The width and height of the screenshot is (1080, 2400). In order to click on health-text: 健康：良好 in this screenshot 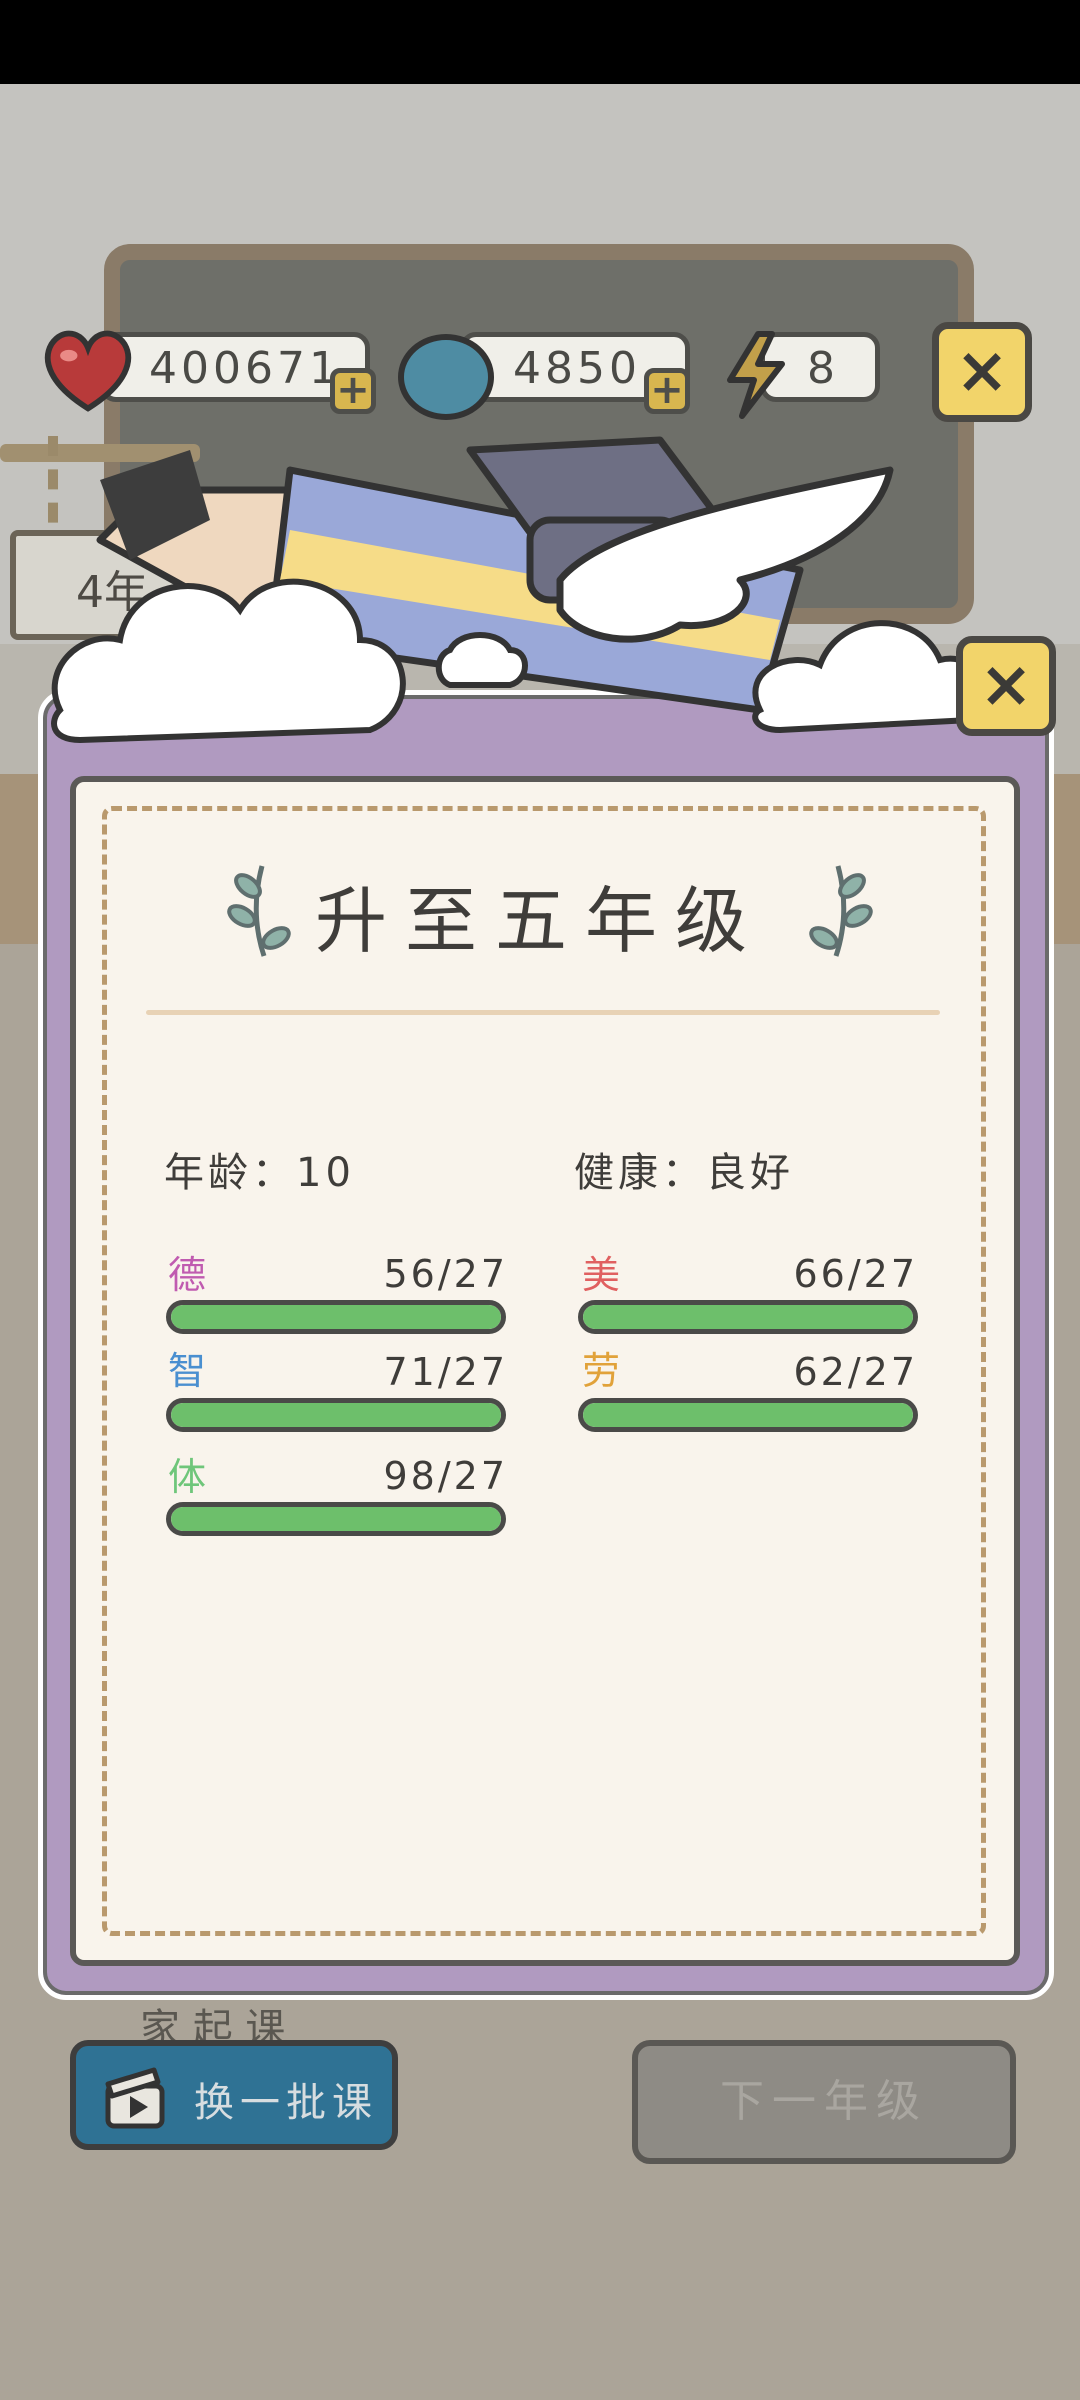, I will do `click(684, 1173)`.